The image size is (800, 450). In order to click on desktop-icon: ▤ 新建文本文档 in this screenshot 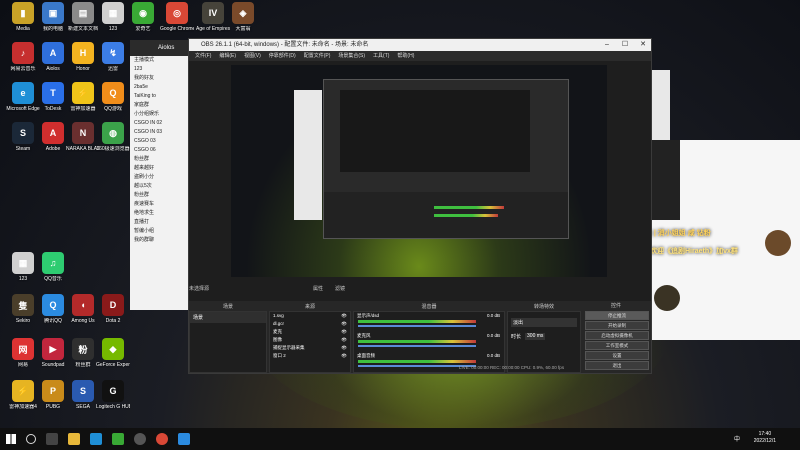, I will do `click(83, 17)`.